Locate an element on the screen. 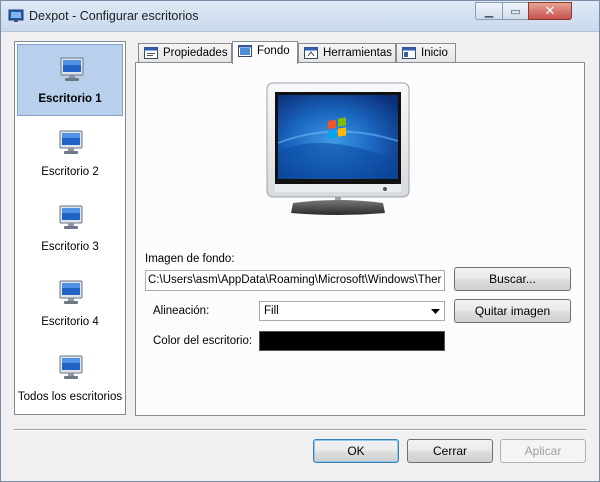  dropdown-button is located at coordinates (435, 311).